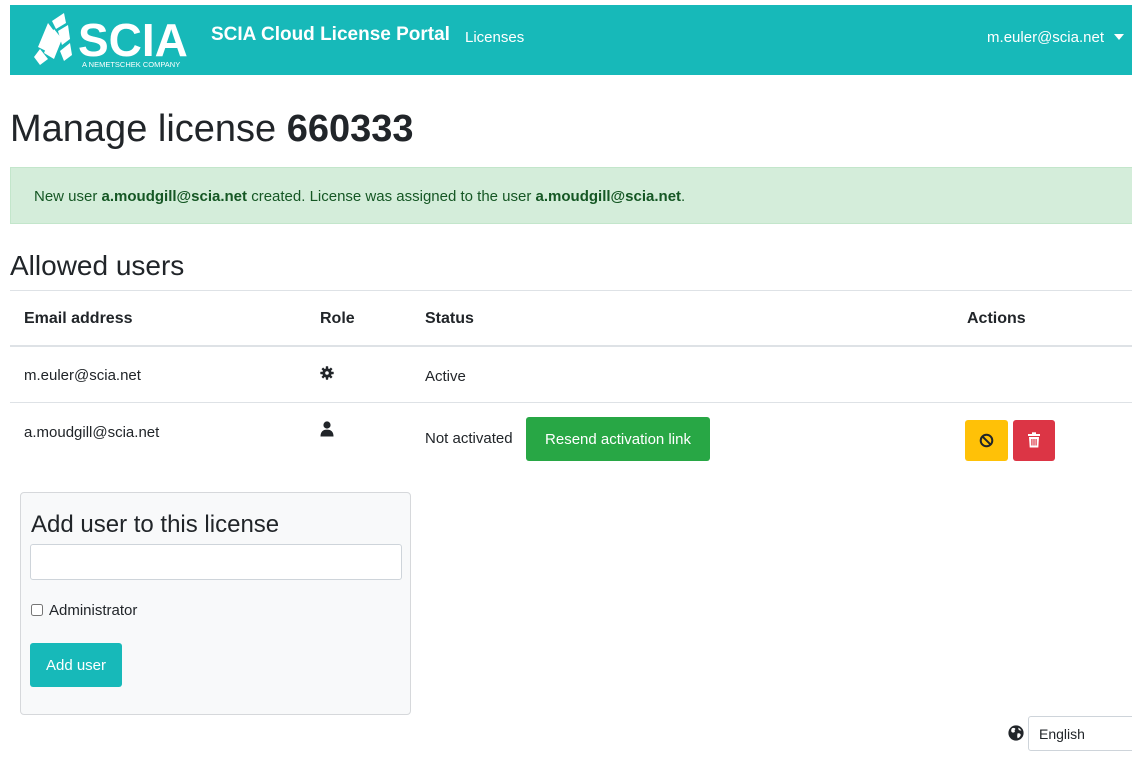 This screenshot has height=765, width=1132. What do you see at coordinates (78, 318) in the screenshot?
I see `column-header-email: Email address` at bounding box center [78, 318].